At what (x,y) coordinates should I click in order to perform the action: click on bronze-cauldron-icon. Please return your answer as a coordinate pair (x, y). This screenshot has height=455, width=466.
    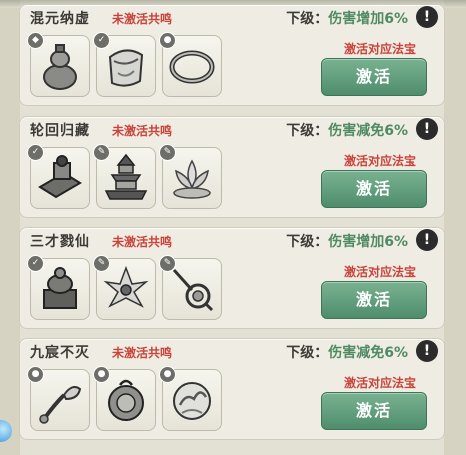
    Looking at the image, I should click on (60, 288).